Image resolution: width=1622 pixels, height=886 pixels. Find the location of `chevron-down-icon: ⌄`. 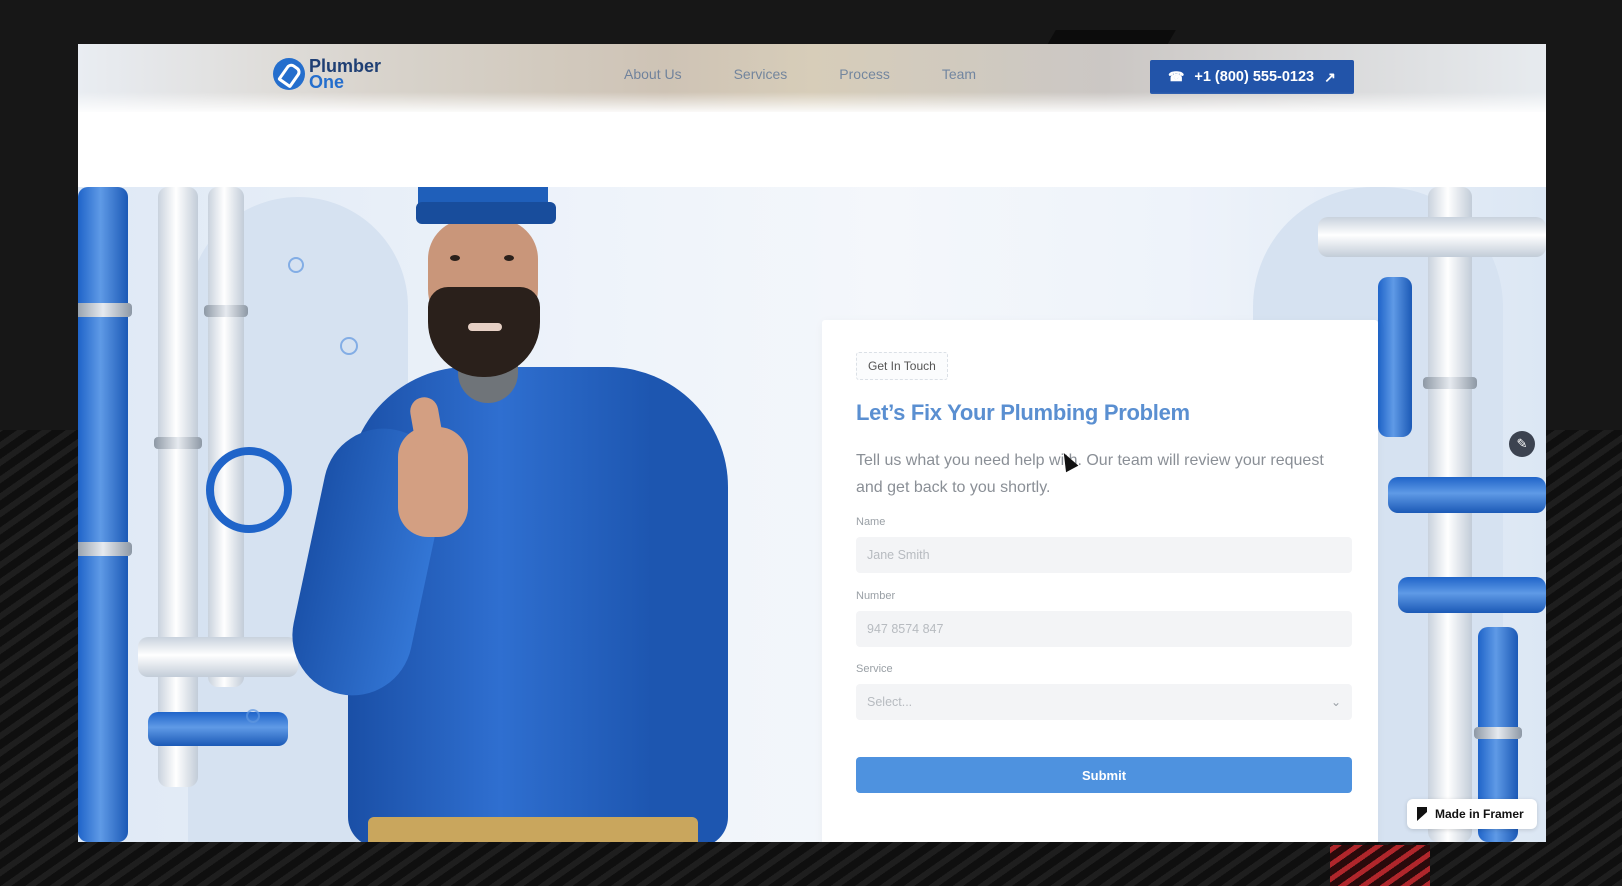

chevron-down-icon: ⌄ is located at coordinates (1335, 702).